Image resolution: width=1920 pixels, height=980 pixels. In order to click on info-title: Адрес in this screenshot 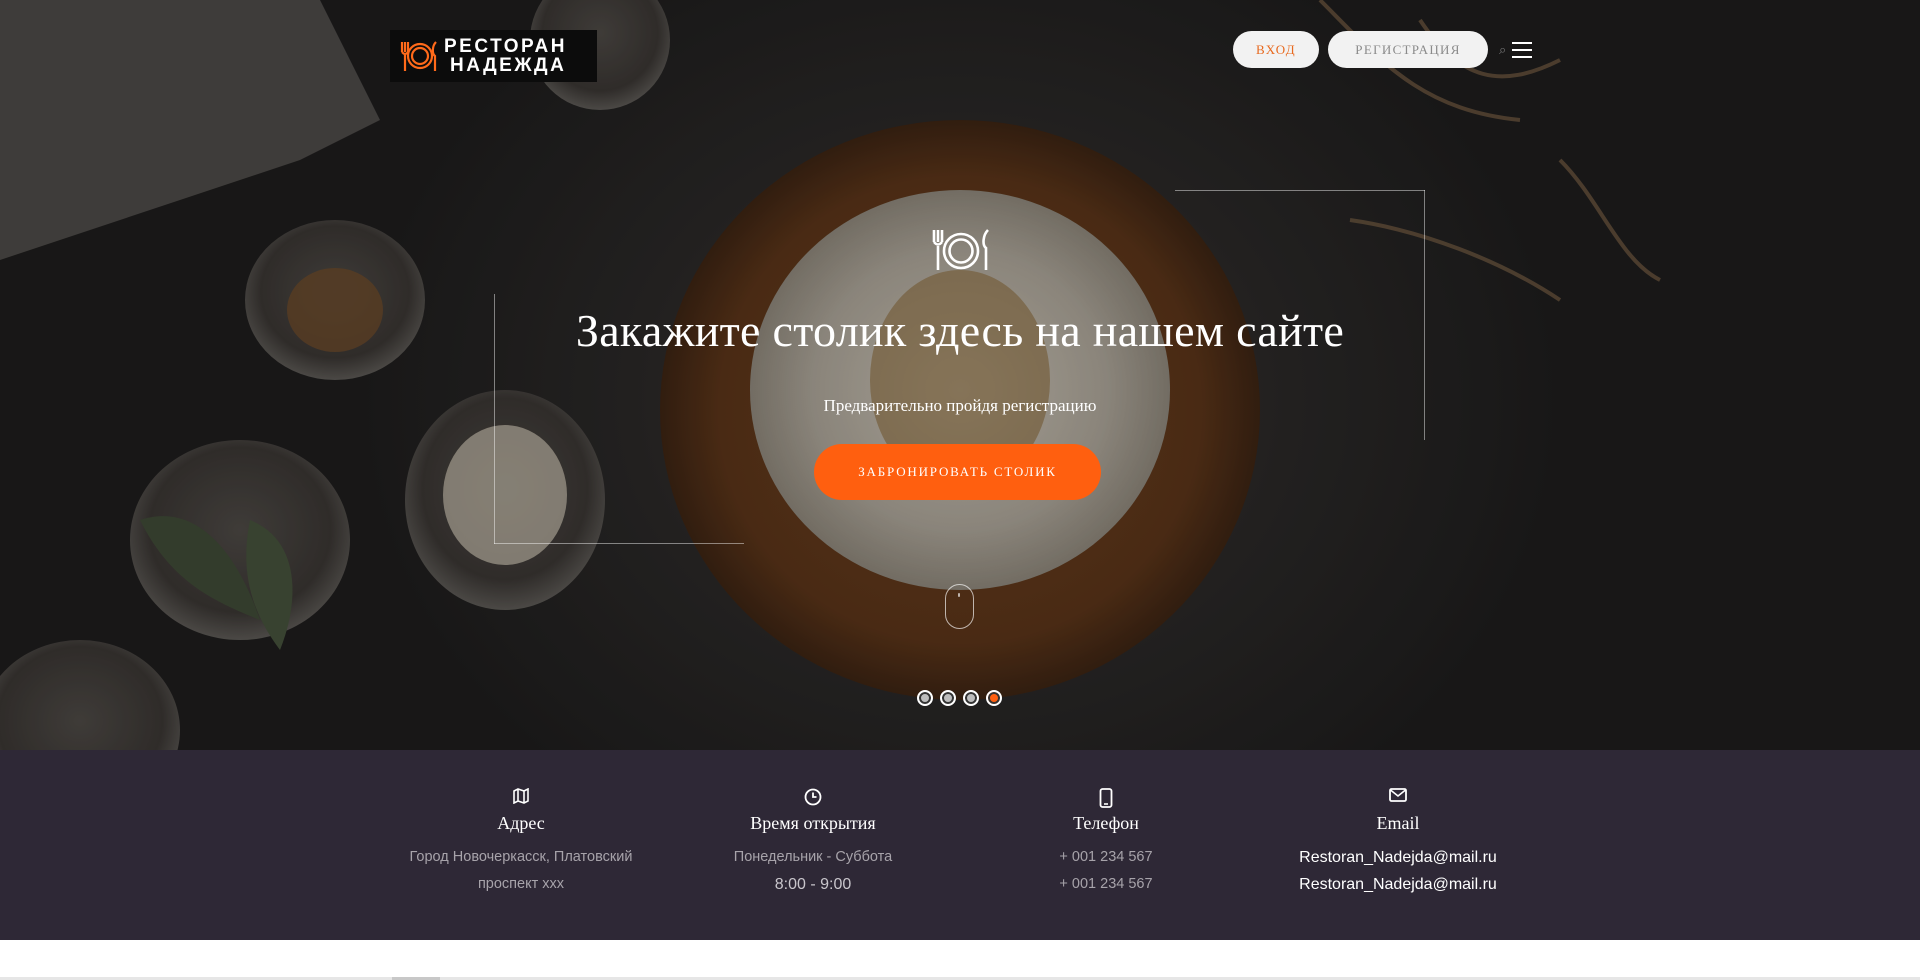, I will do `click(521, 823)`.